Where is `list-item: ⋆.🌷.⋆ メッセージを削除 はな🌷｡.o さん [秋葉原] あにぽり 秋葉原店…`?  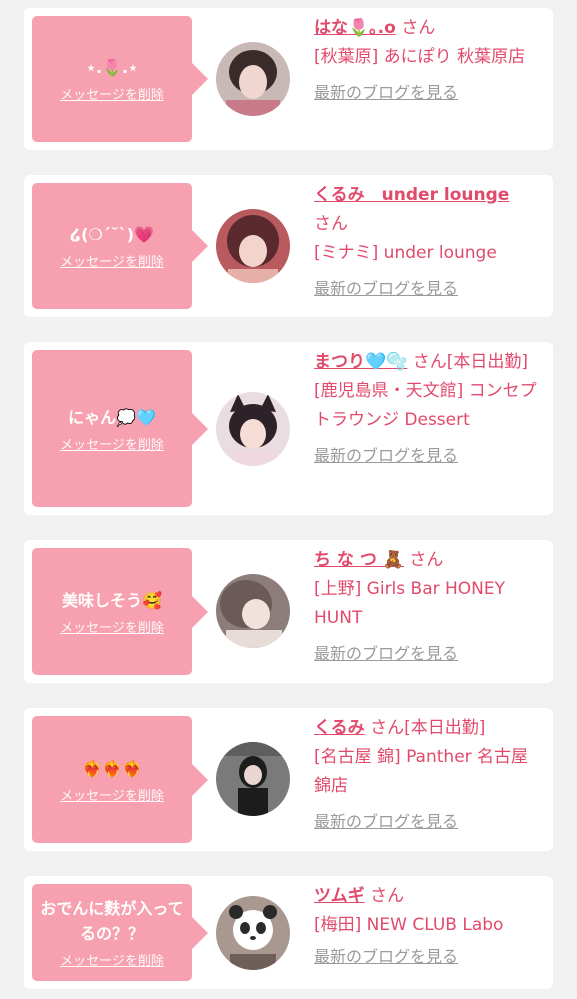 list-item: ⋆.🌷.⋆ メッセージを削除 はな🌷｡.o さん [秋葉原] あにぽり 秋葉原店… is located at coordinates (288, 79).